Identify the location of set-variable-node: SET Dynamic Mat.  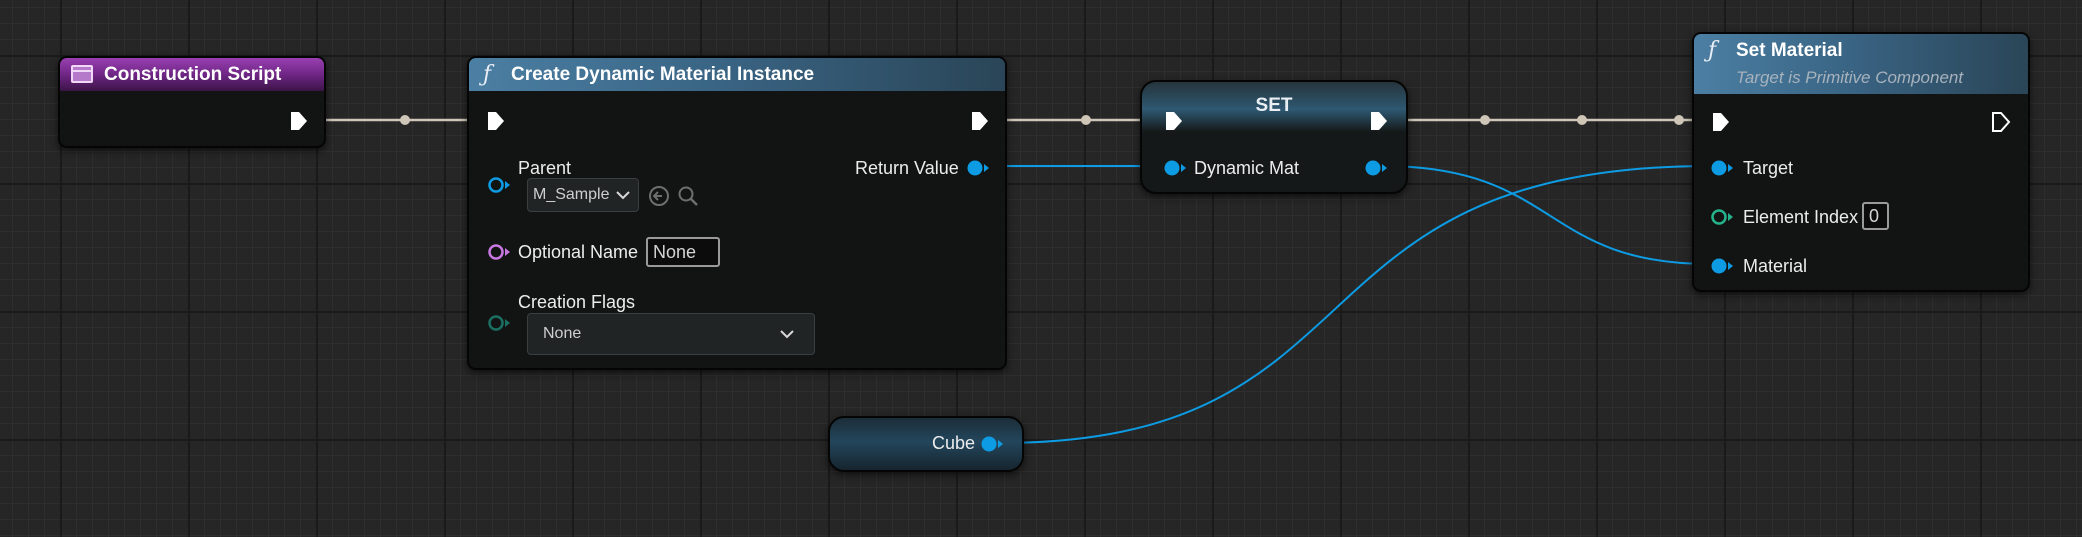
(1274, 137).